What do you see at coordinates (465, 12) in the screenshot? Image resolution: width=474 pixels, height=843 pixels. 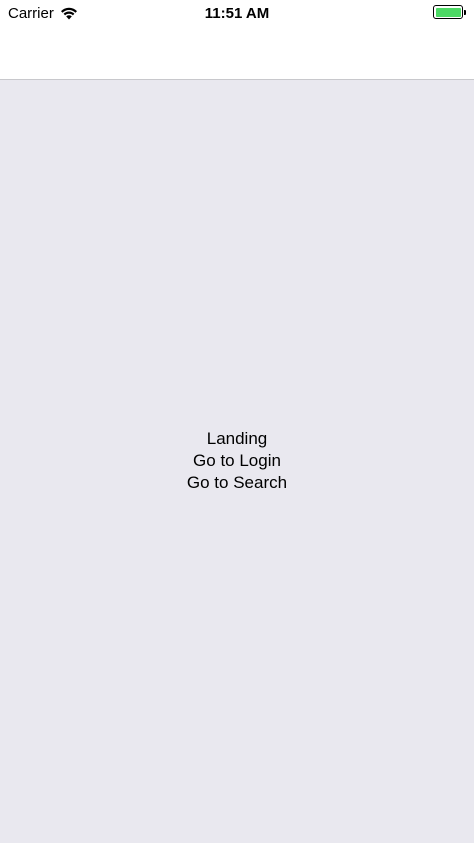 I see `battery-cap` at bounding box center [465, 12].